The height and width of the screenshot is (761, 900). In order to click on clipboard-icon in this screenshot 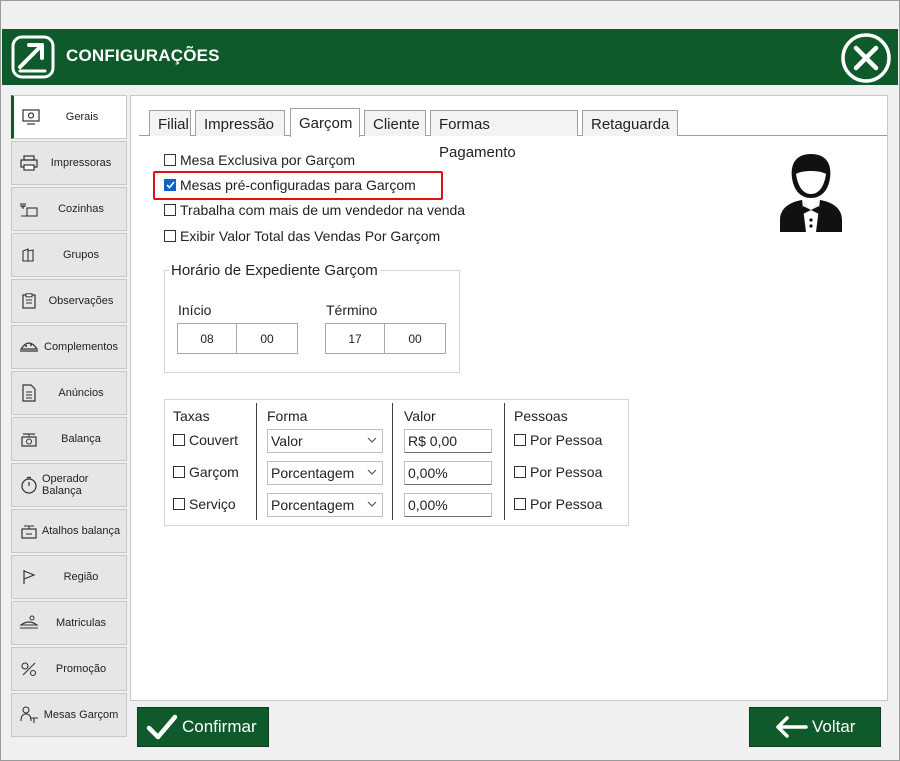, I will do `click(29, 301)`.